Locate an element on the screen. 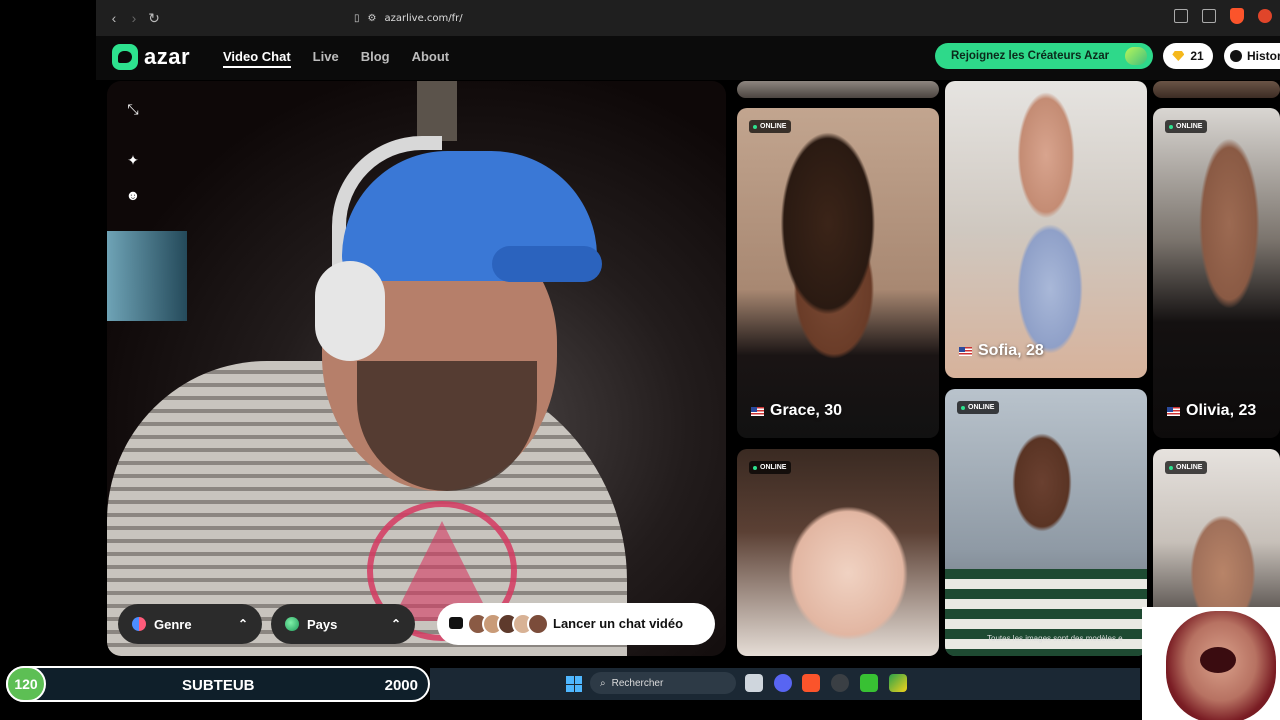 This screenshot has height=720, width=1280. history-label: Histor is located at coordinates (1263, 56).